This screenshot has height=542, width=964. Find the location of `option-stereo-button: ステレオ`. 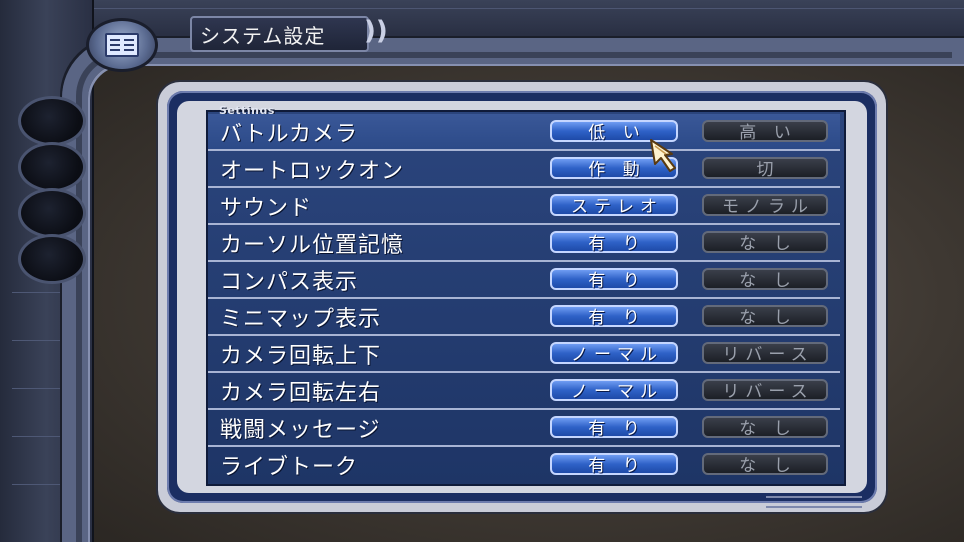

option-stereo-button: ステレオ is located at coordinates (614, 205).